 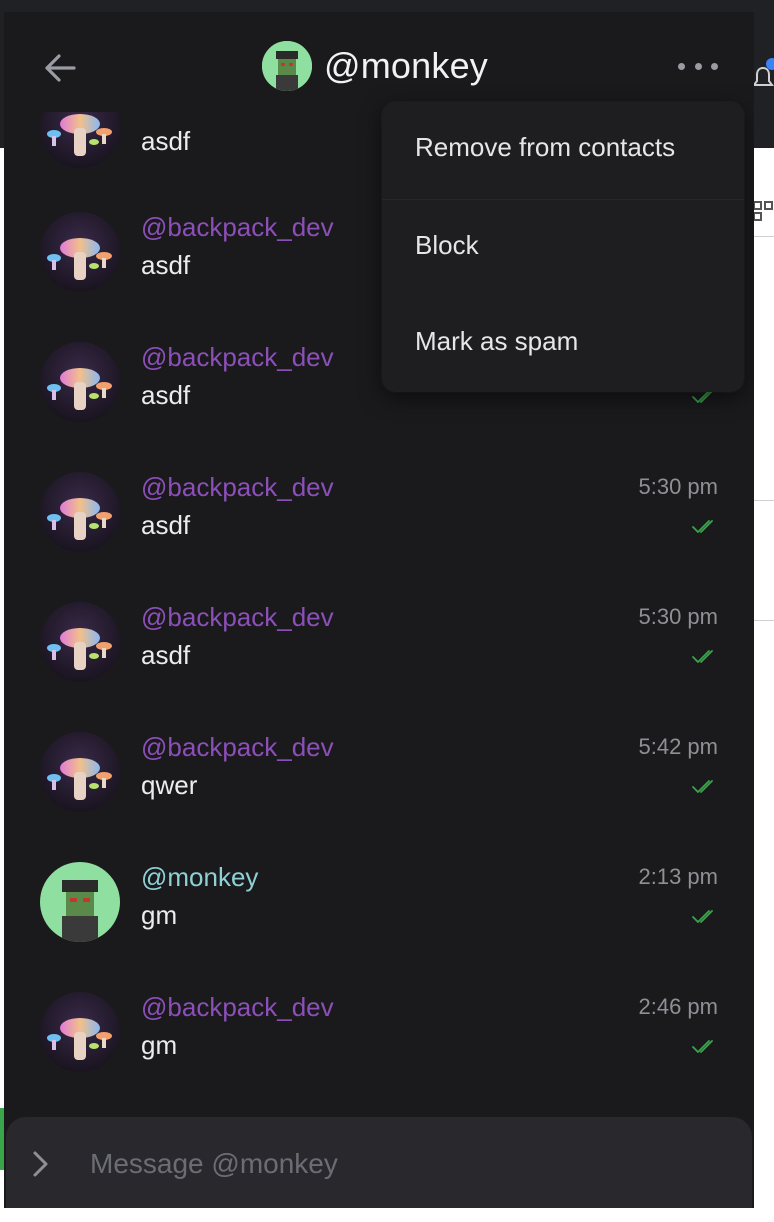 I want to click on page-title: @monkey, so click(x=406, y=65).